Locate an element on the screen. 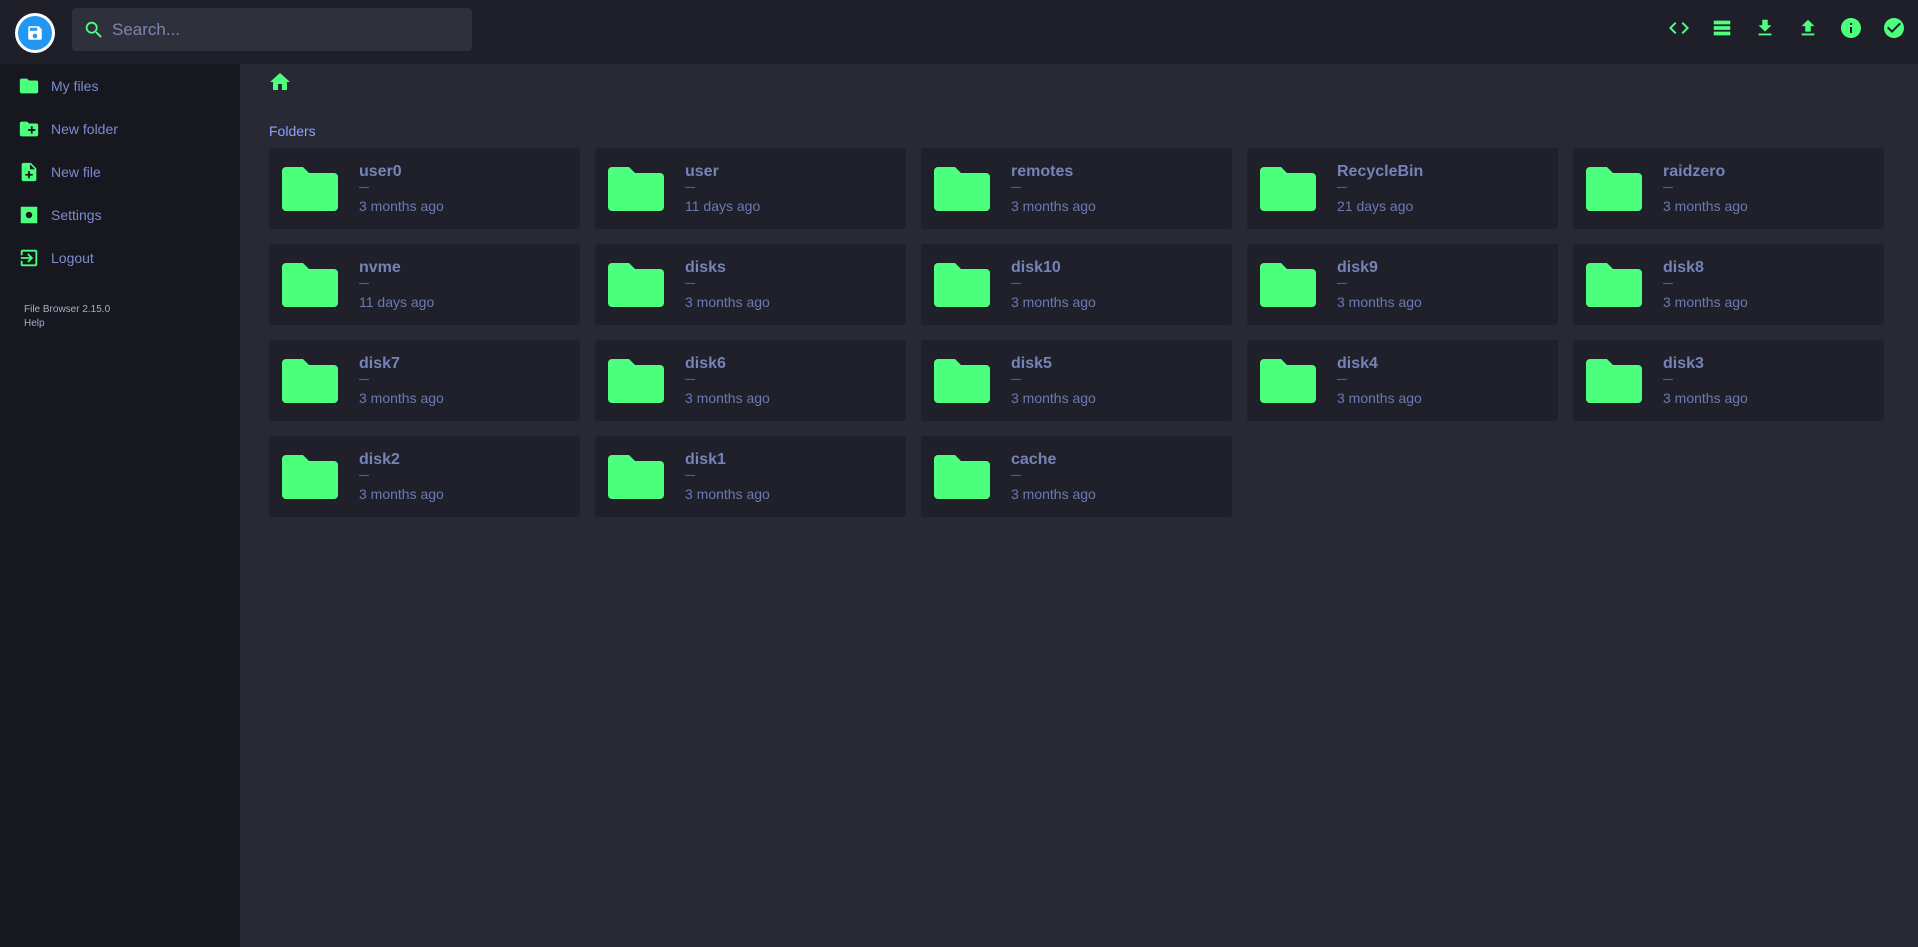  folder-card: user — 11 days ago is located at coordinates (750, 188).